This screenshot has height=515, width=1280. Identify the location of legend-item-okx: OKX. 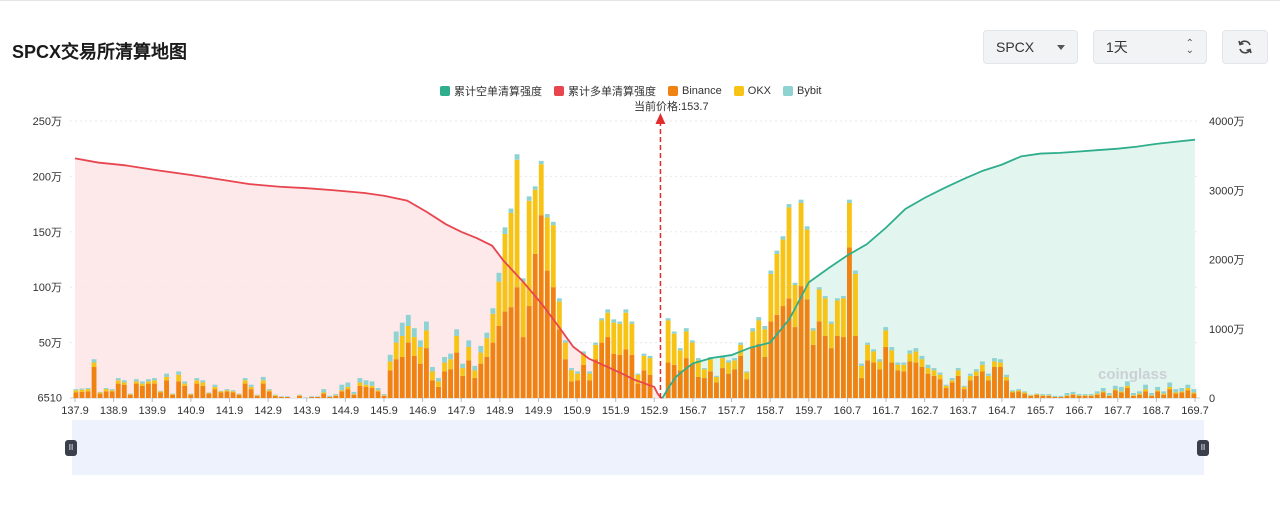
(752, 91).